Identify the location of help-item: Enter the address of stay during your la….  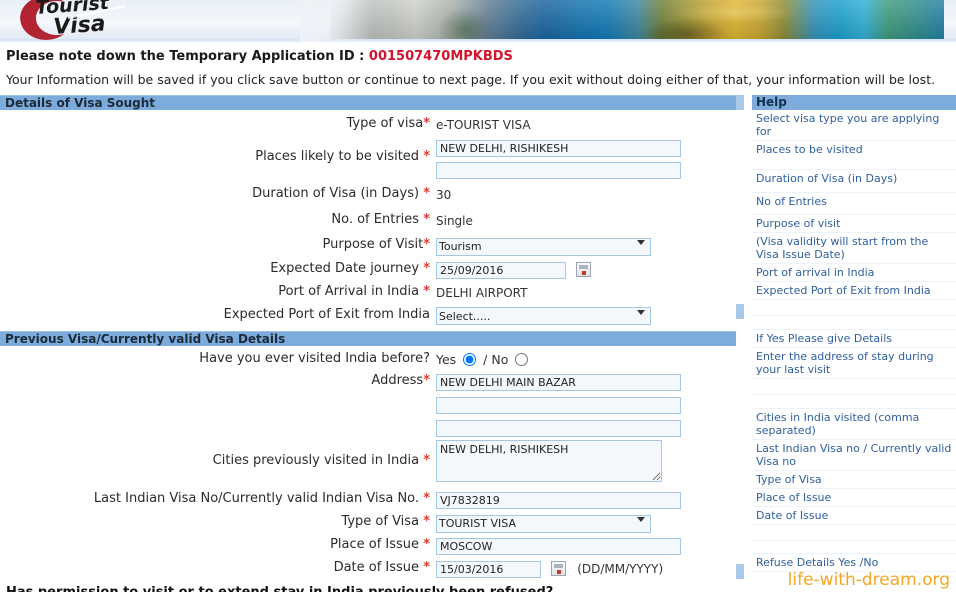
(854, 363).